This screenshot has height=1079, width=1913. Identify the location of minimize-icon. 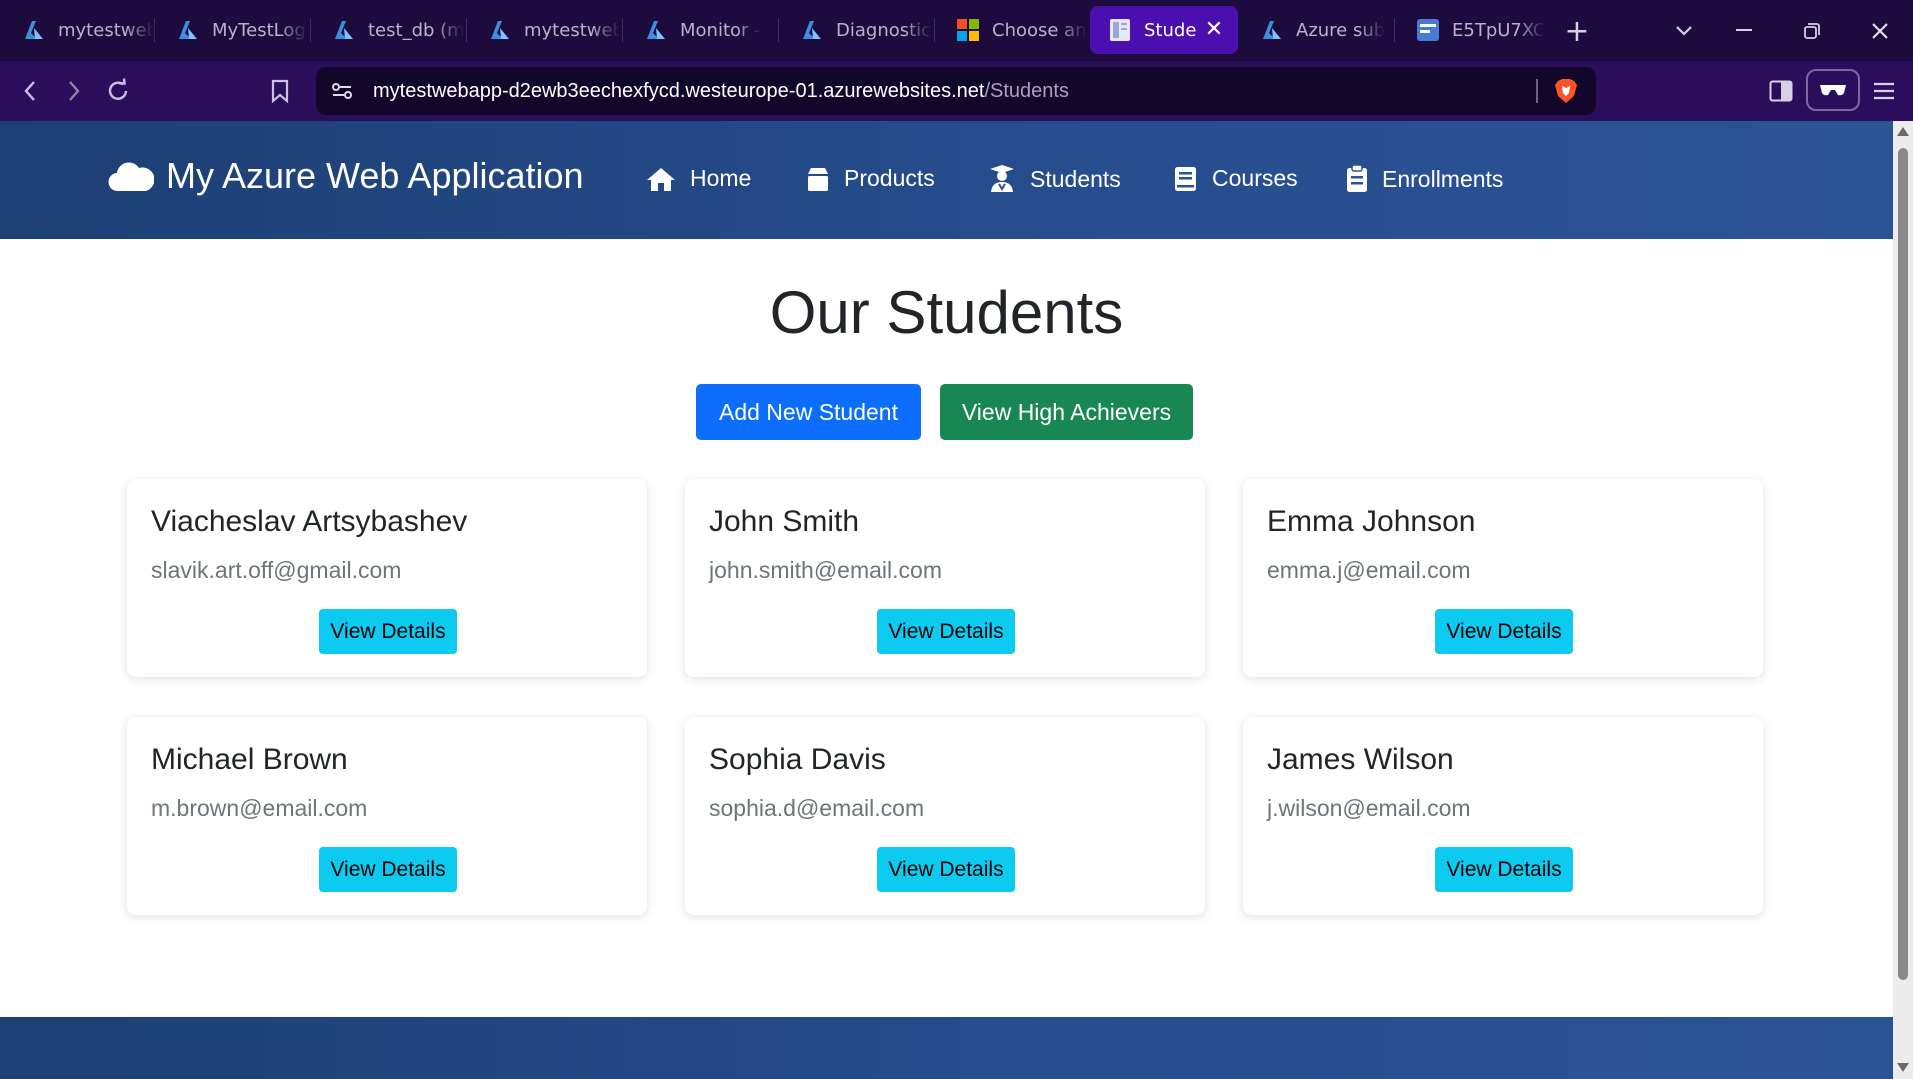
(1744, 31).